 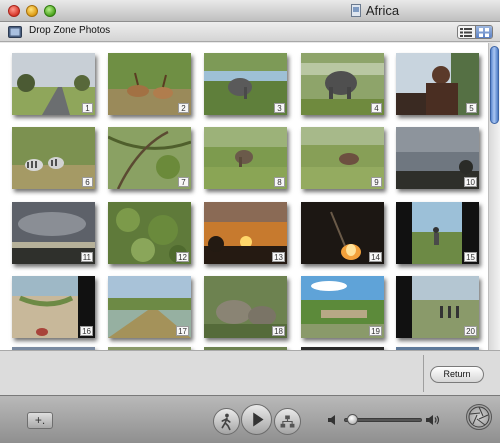 I want to click on photo-album-icon, so click(x=15, y=32).